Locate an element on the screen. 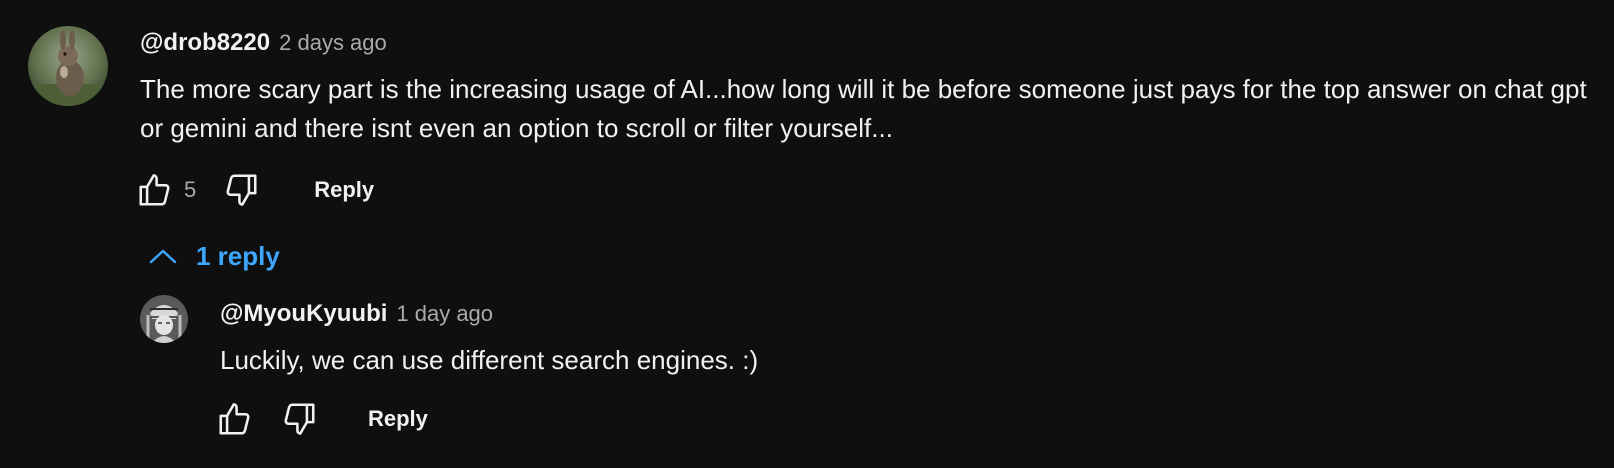 Image resolution: width=1614 pixels, height=468 pixels. commenter-avatar is located at coordinates (68, 66).